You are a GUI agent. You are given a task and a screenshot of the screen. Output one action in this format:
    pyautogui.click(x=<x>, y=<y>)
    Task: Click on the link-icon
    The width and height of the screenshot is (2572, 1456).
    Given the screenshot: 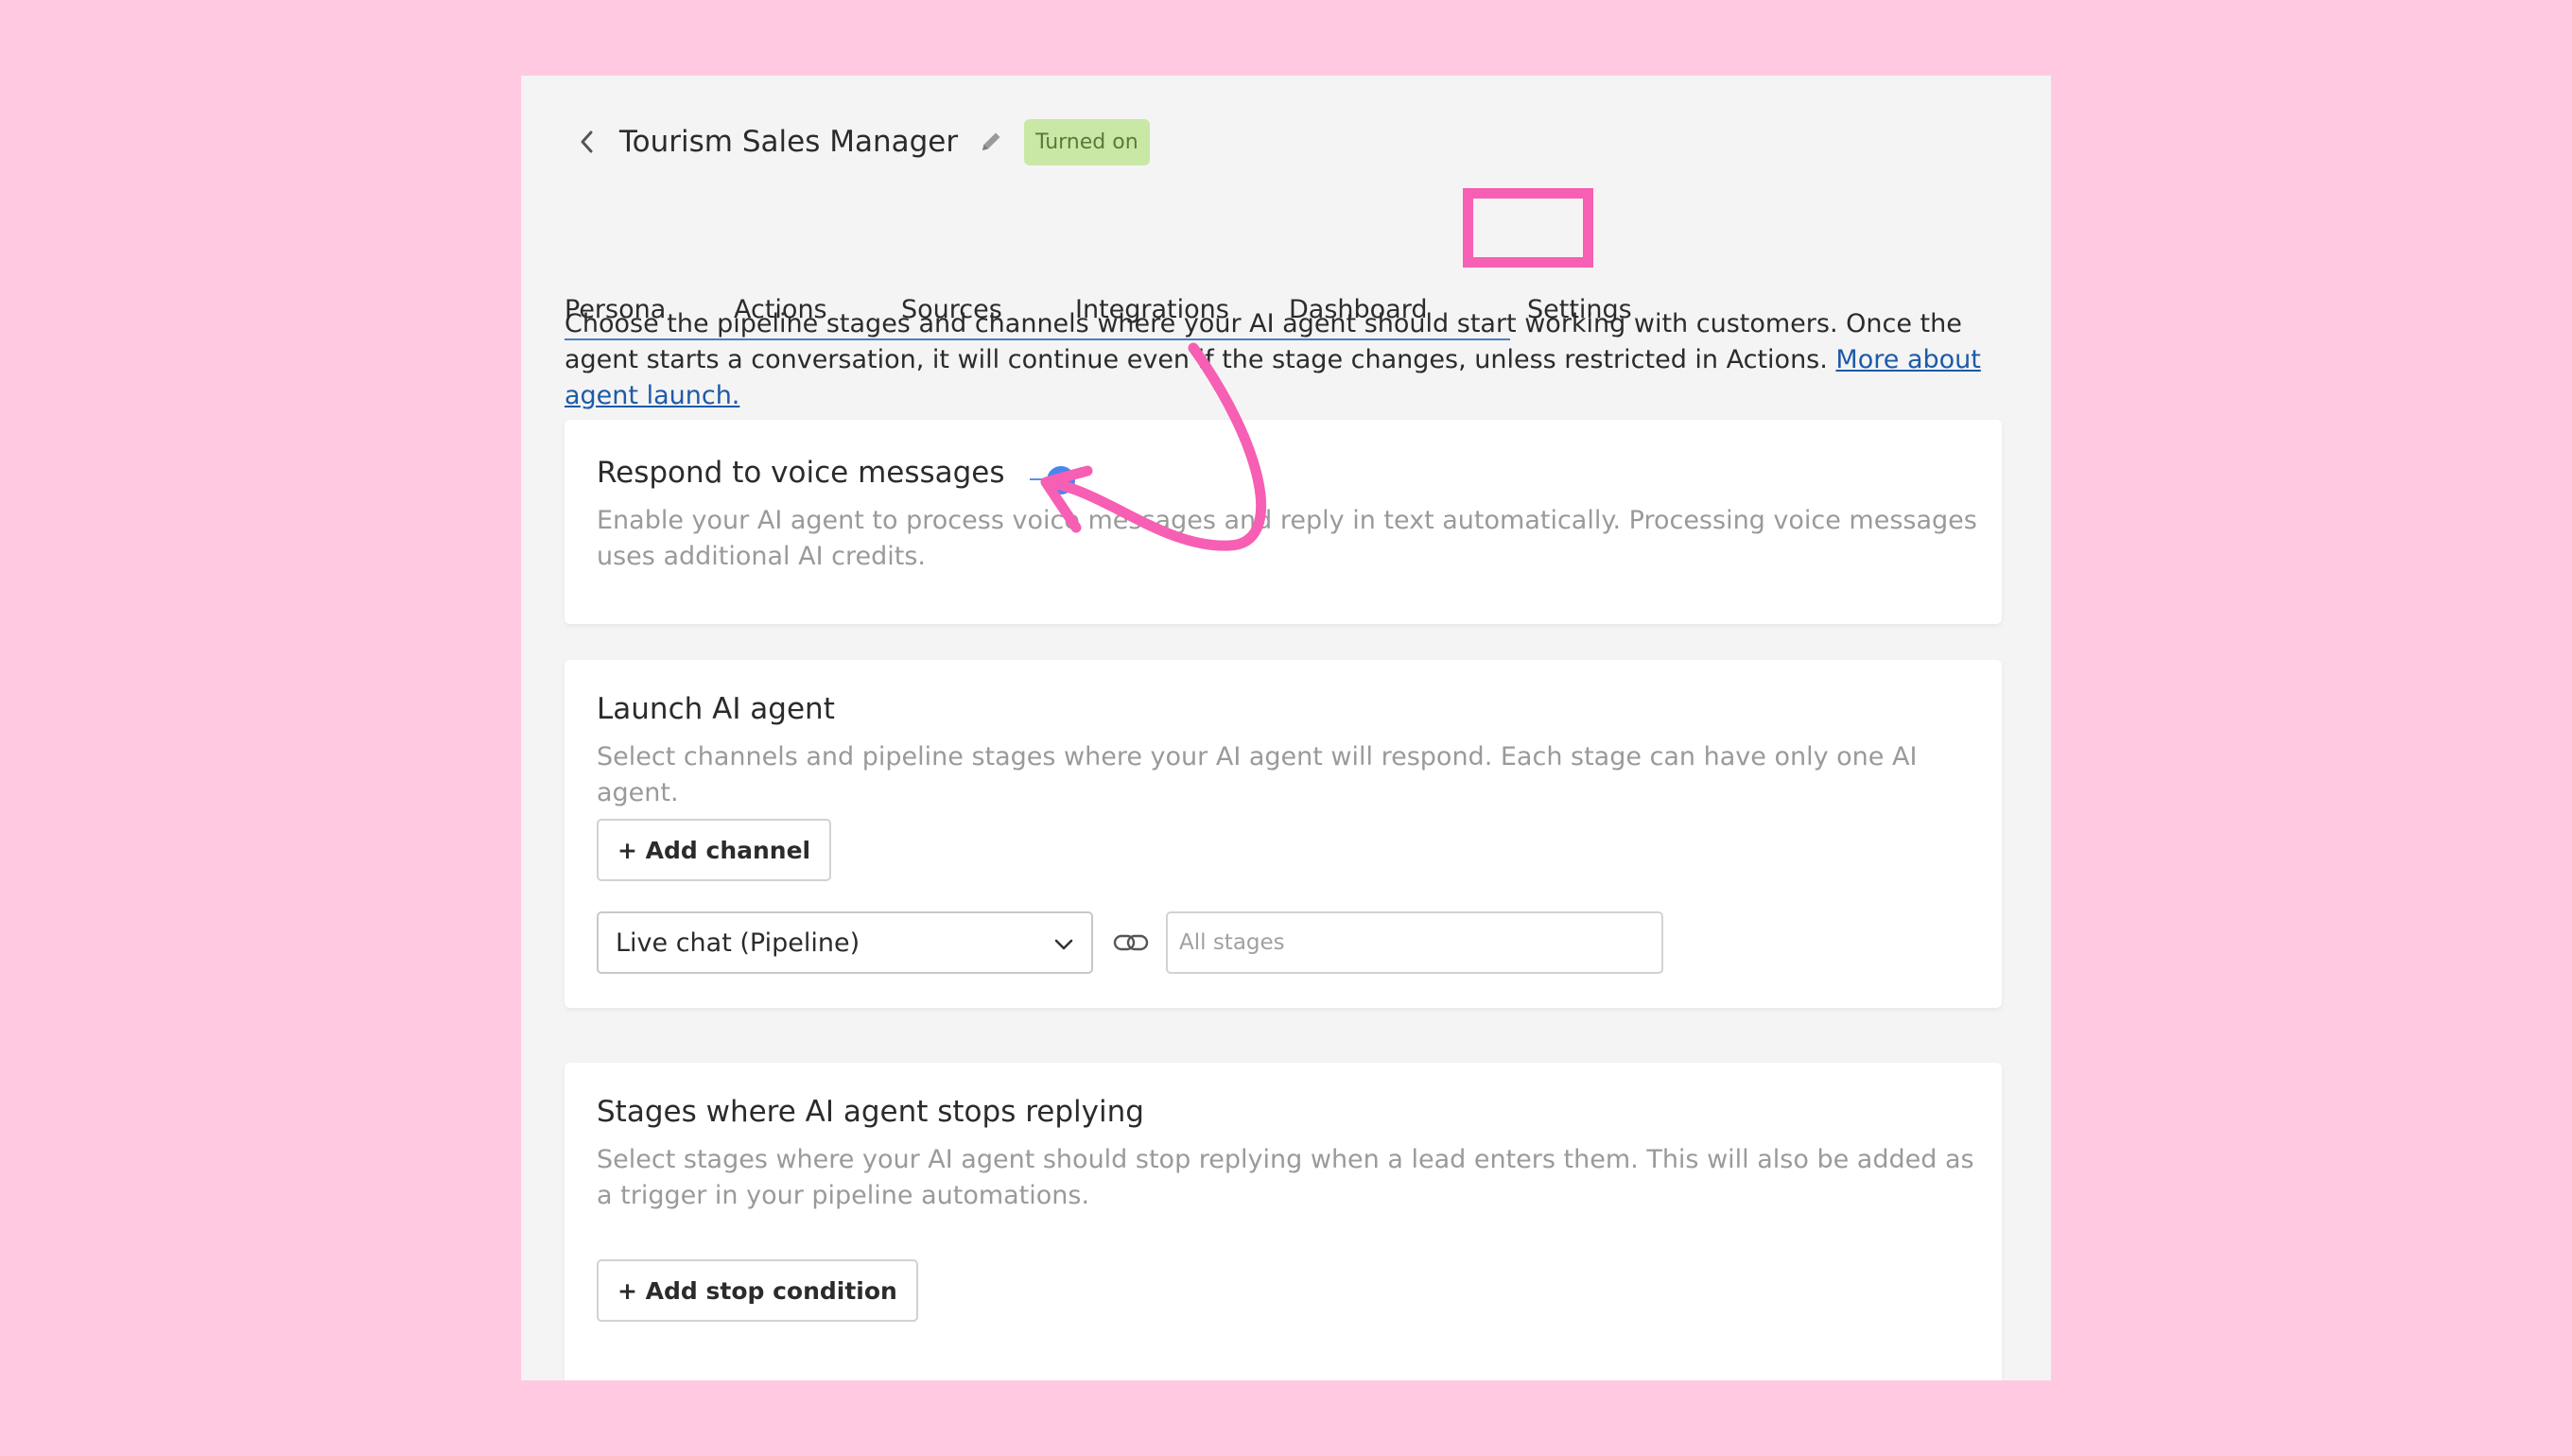 What is the action you would take?
    pyautogui.click(x=1131, y=942)
    